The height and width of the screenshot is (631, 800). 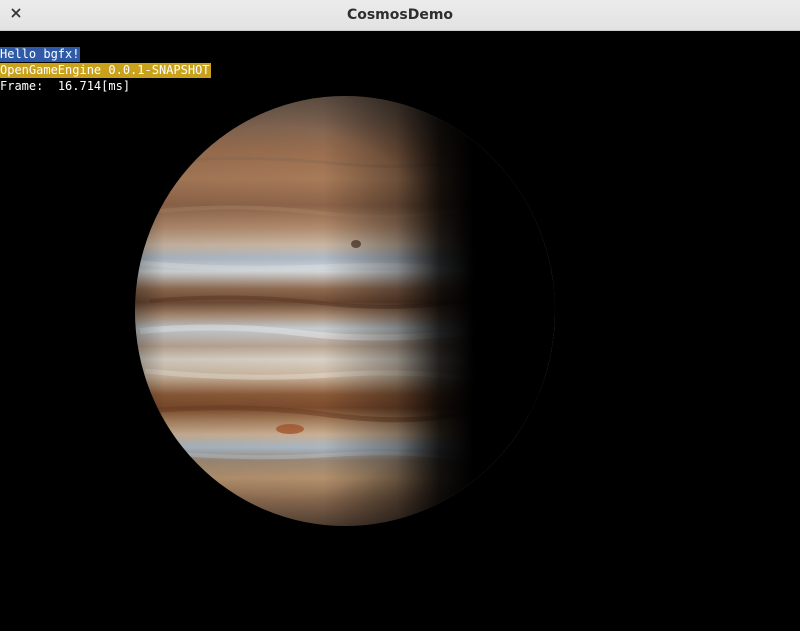 I want to click on frame-time-label: Frame:, so click(x=22, y=86).